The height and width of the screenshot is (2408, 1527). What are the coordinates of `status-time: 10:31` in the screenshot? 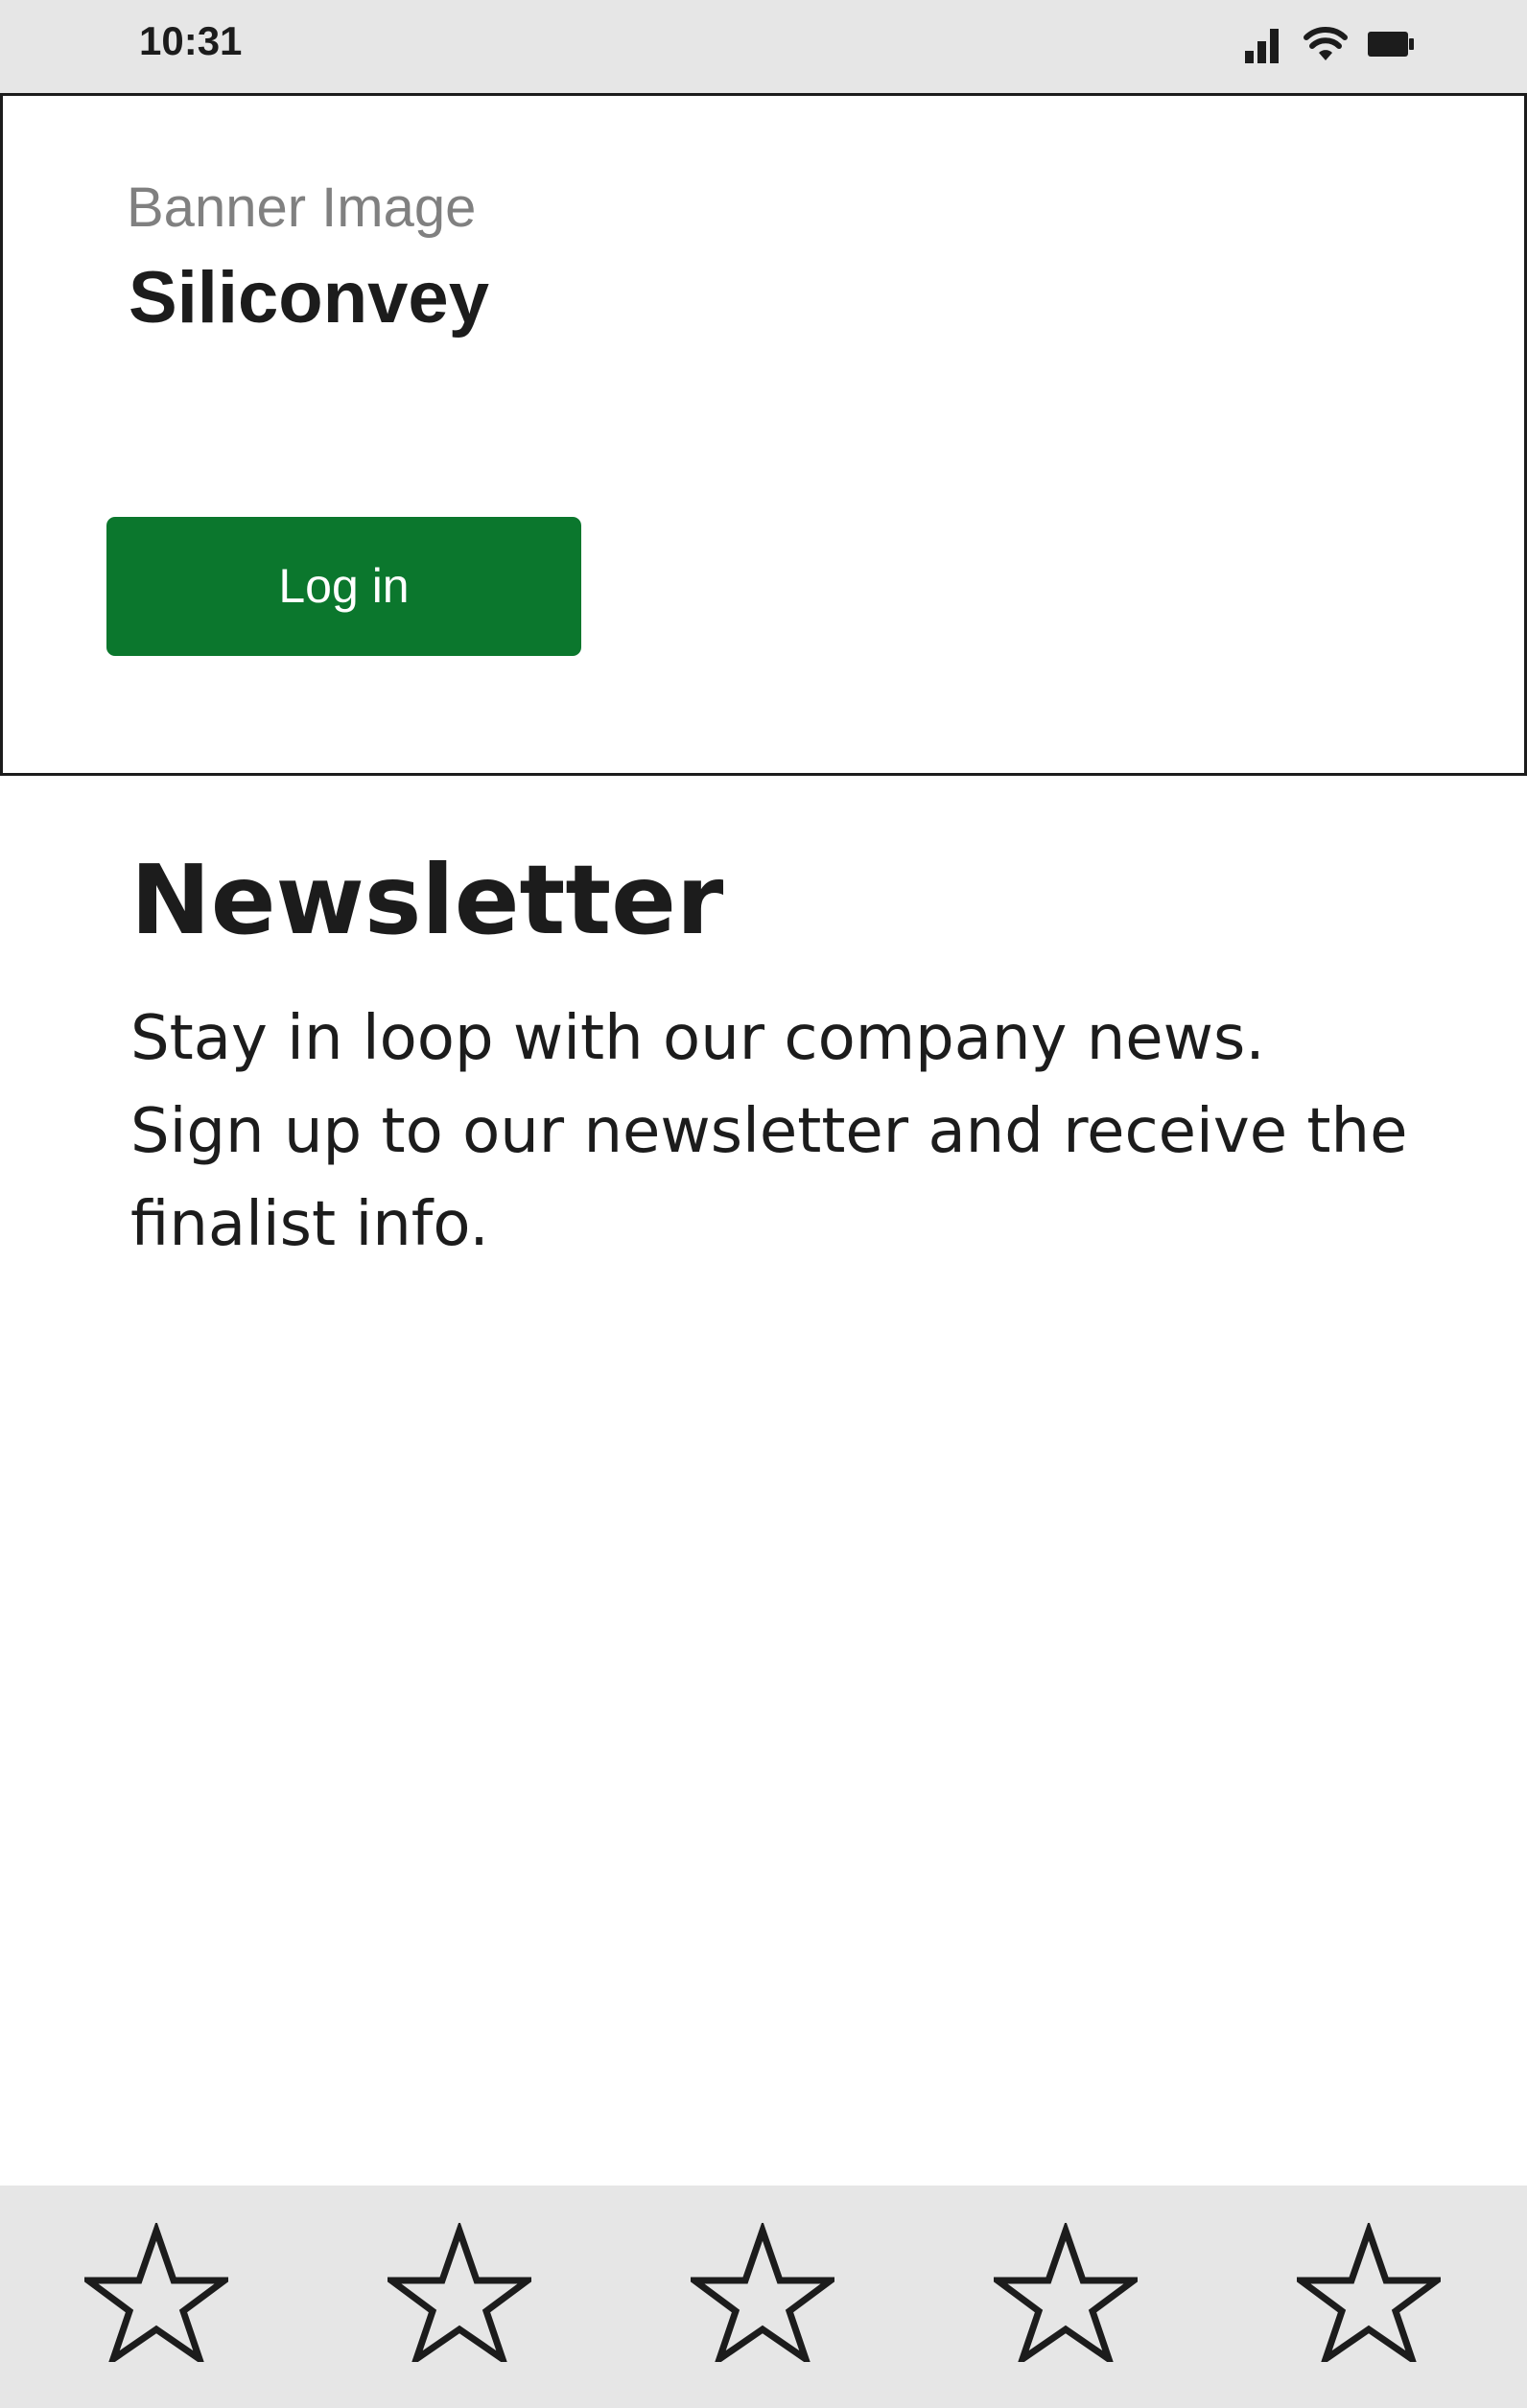 It's located at (191, 41).